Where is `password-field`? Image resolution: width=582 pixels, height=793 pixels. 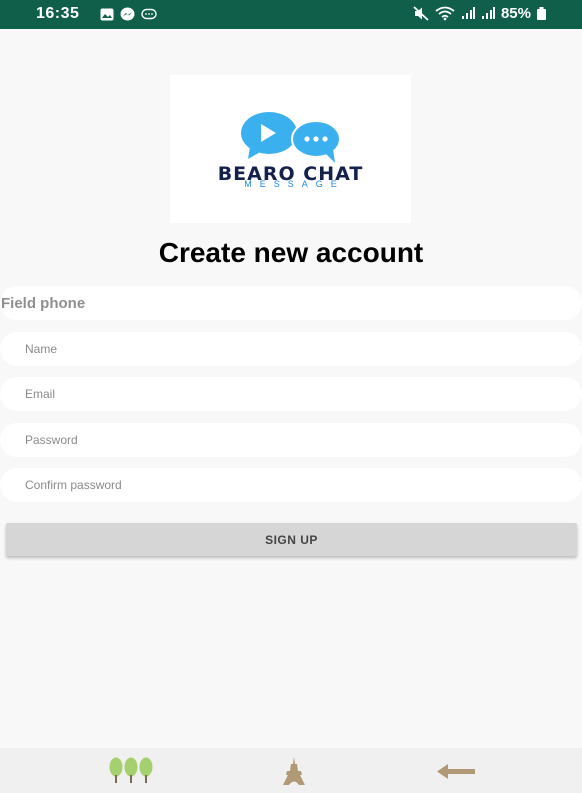
password-field is located at coordinates (291, 440).